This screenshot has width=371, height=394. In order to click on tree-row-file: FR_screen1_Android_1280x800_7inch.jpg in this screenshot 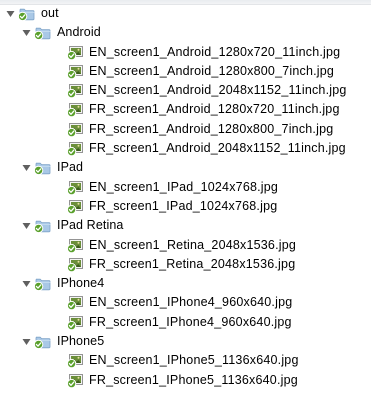, I will do `click(185, 129)`.